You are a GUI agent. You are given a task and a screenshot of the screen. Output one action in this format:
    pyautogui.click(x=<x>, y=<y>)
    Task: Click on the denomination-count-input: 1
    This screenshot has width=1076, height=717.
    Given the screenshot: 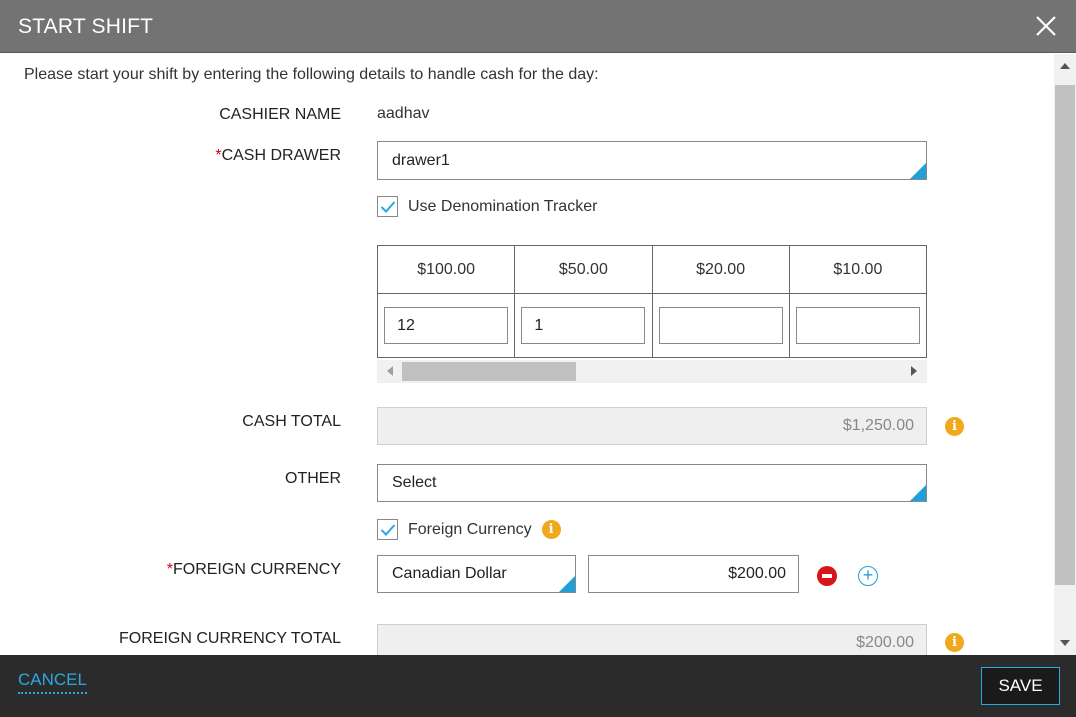 What is the action you would take?
    pyautogui.click(x=583, y=325)
    